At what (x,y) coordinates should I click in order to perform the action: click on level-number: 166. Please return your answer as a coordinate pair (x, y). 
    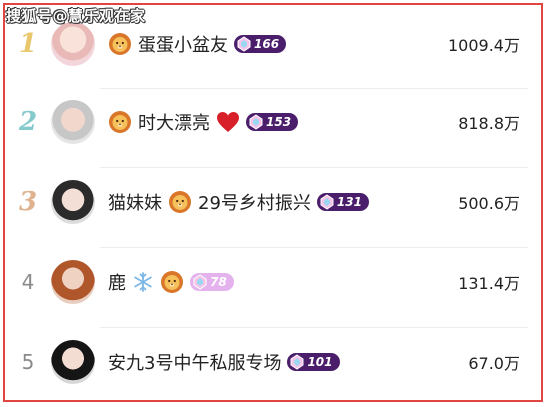
    Looking at the image, I should click on (267, 44).